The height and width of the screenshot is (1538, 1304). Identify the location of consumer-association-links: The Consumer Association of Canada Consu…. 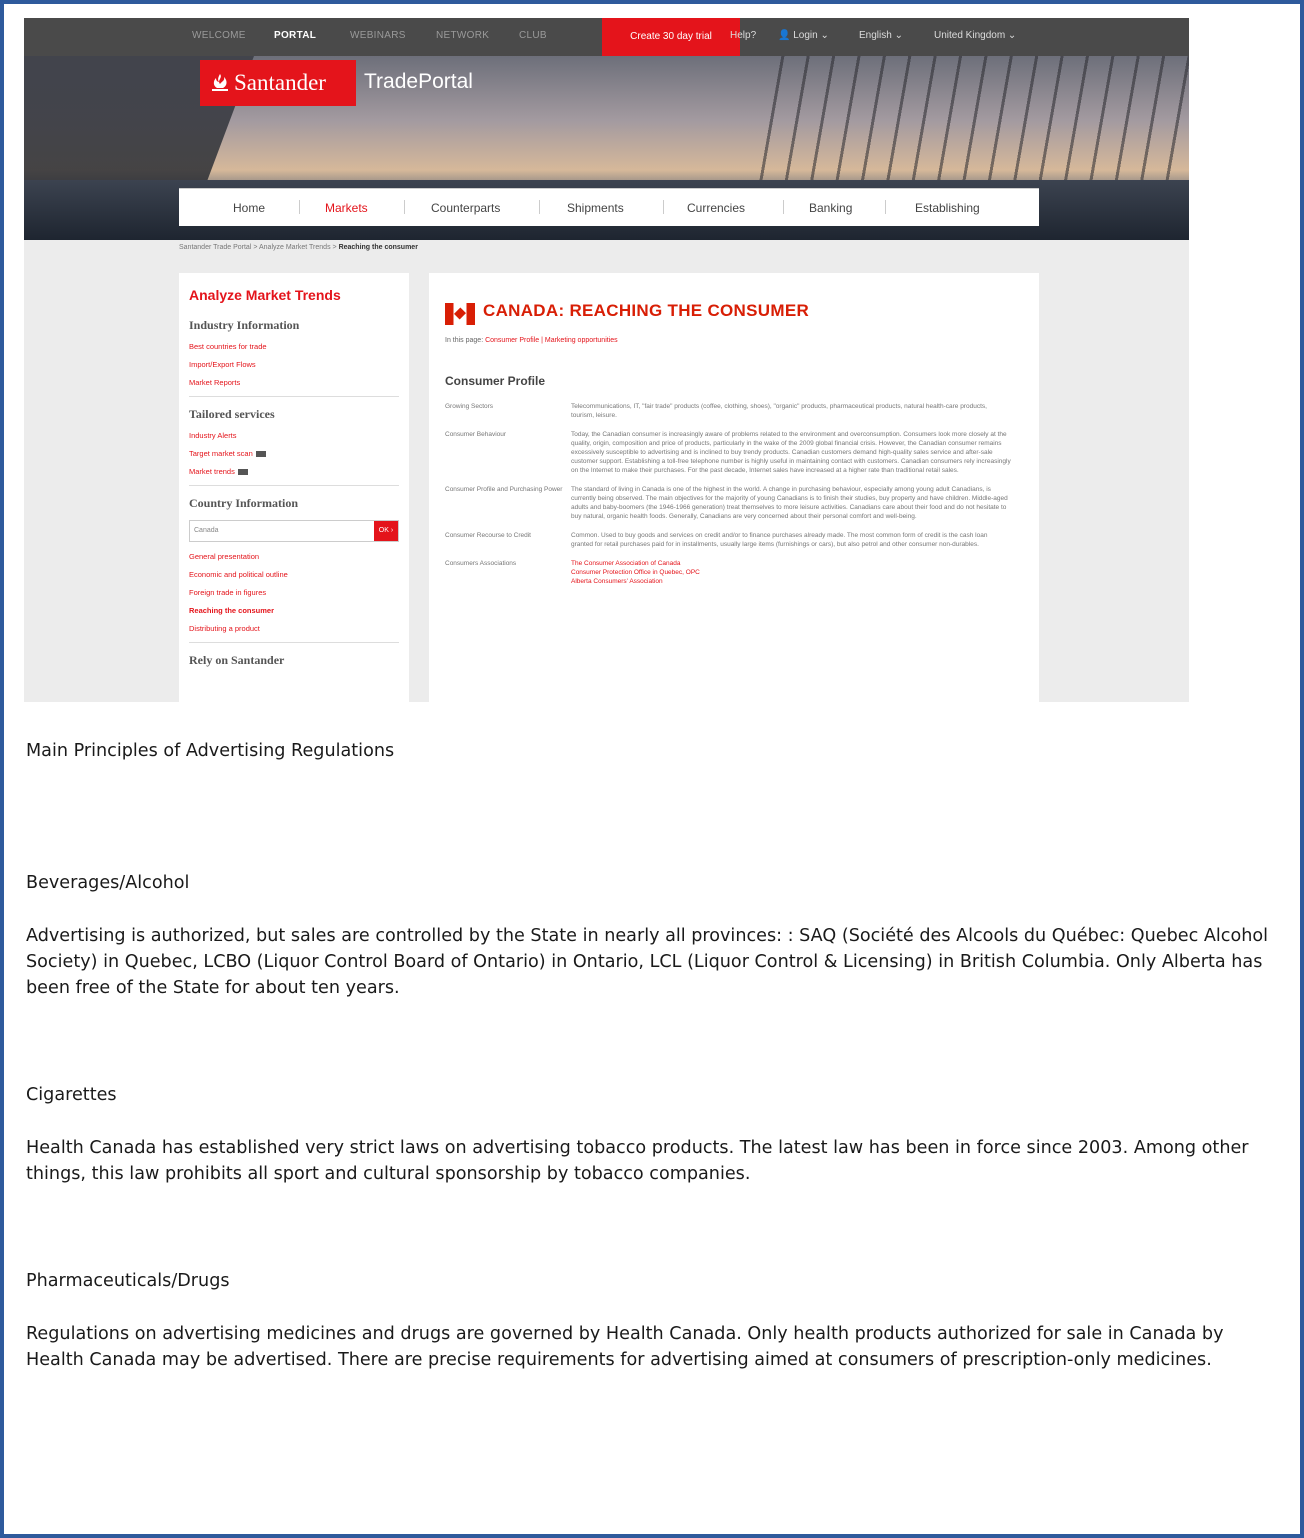
(791, 572).